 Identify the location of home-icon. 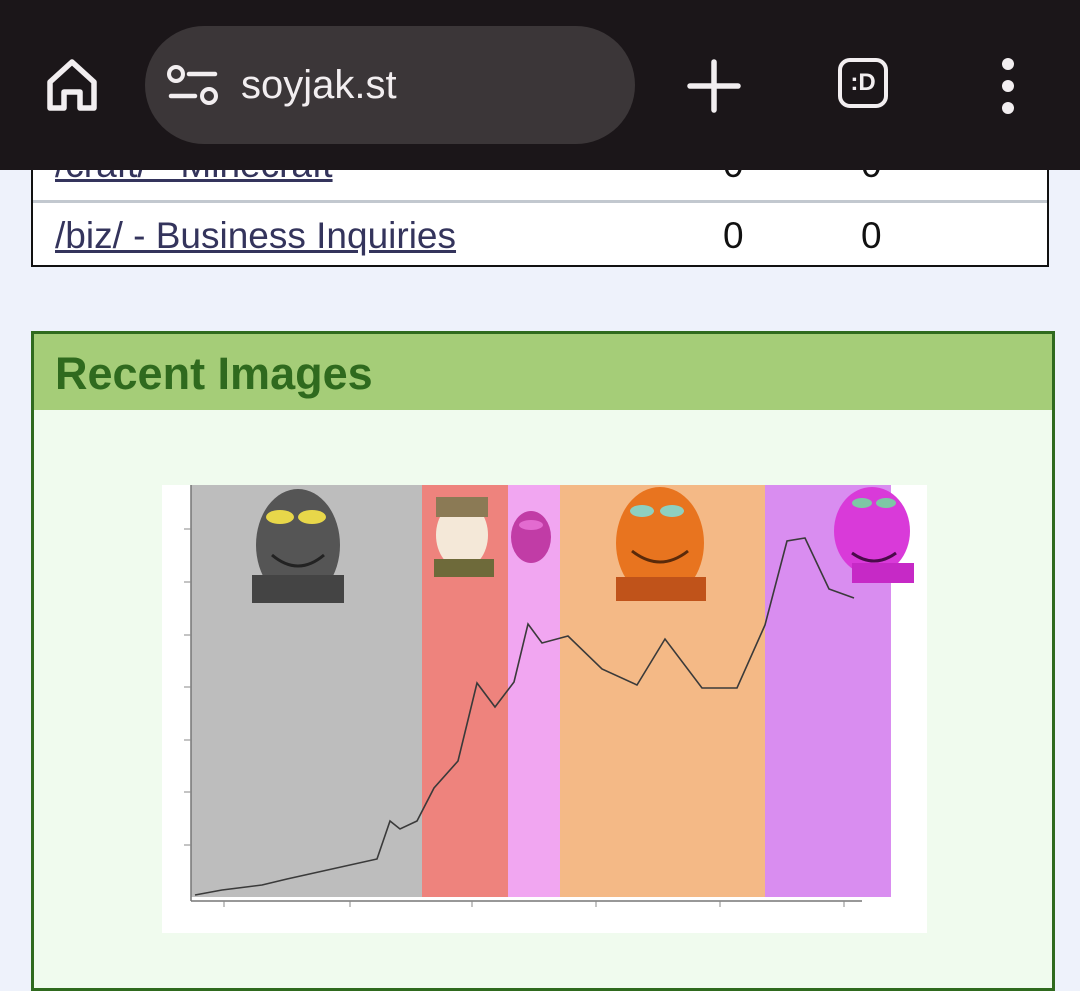
(72, 84).